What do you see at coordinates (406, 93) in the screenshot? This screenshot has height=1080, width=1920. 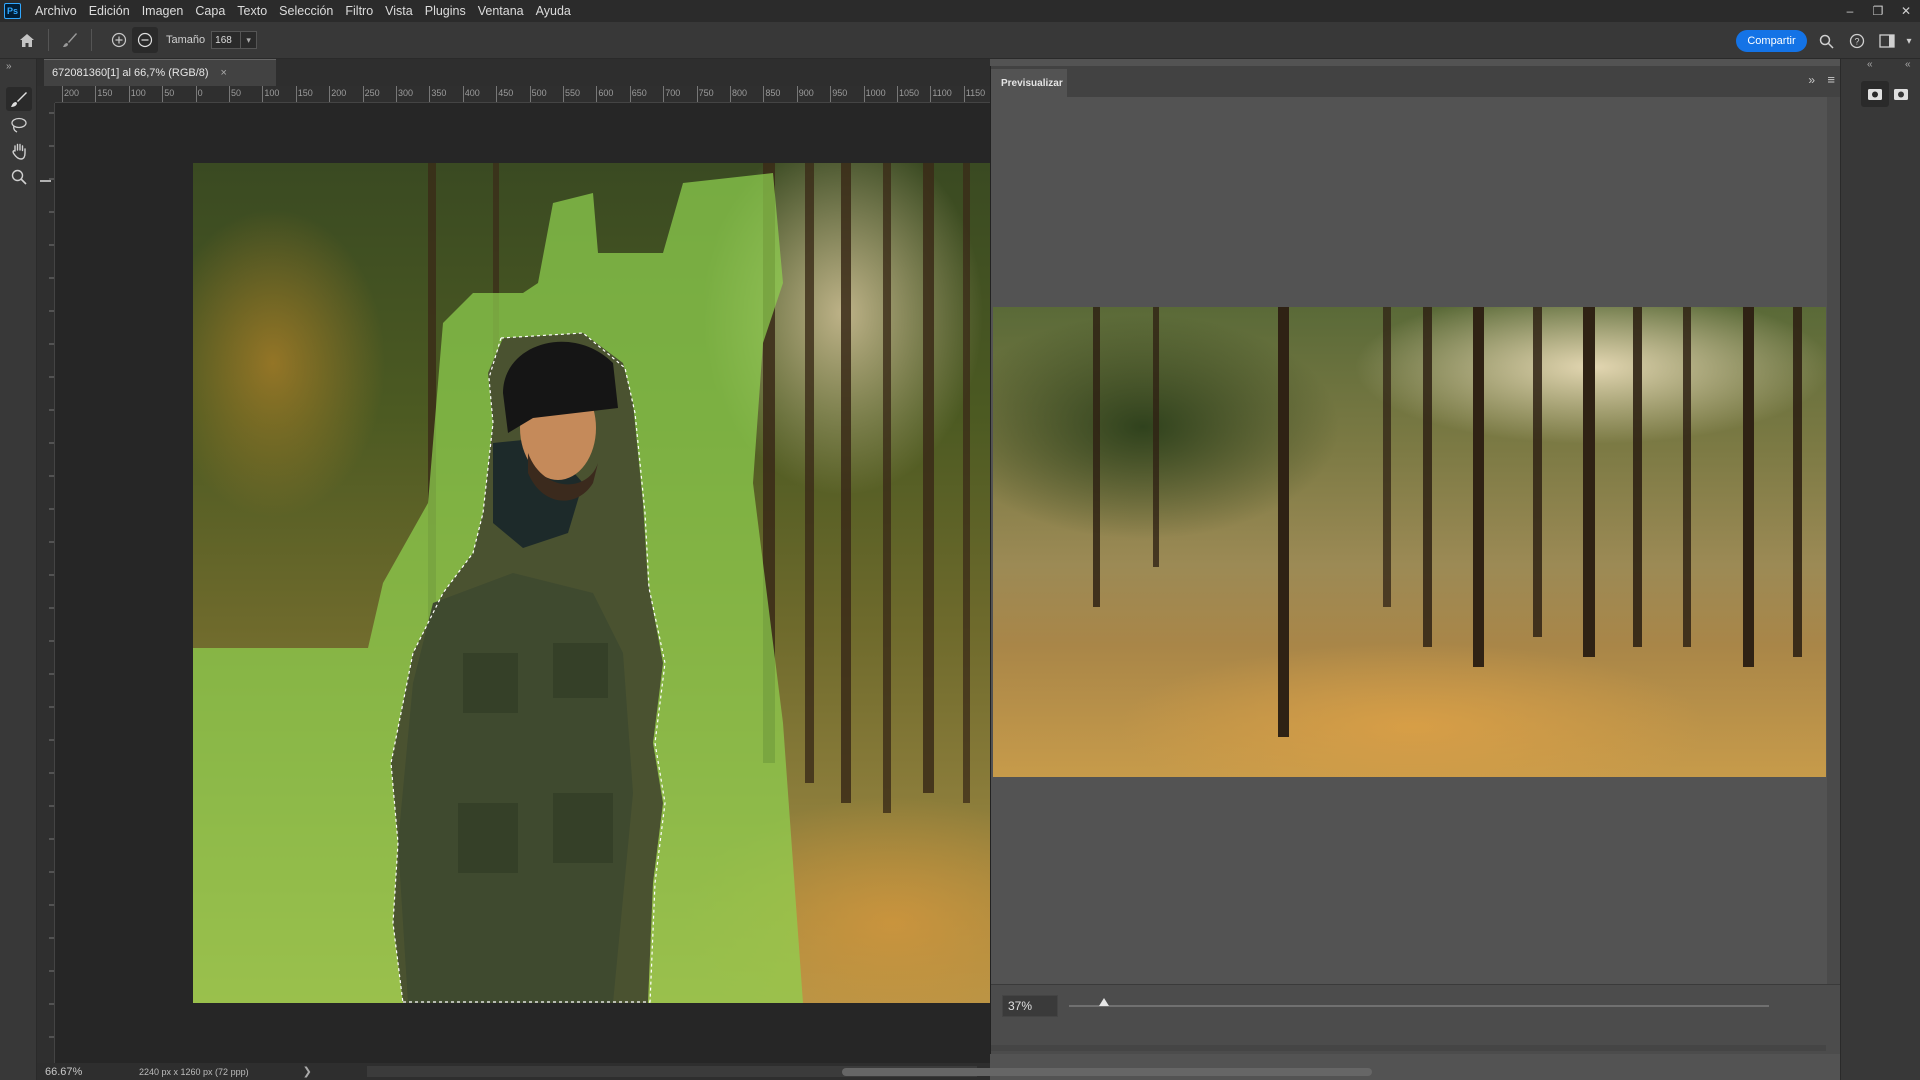 I see `ruler-label: 300` at bounding box center [406, 93].